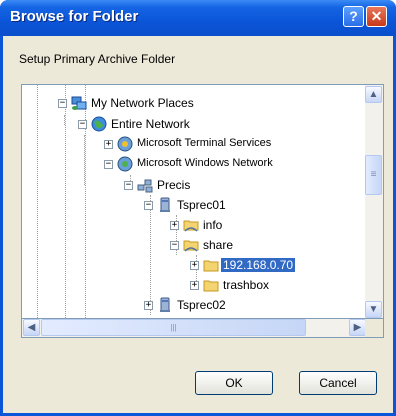 Image resolution: width=396 pixels, height=416 pixels. Describe the element at coordinates (234, 383) in the screenshot. I see `ok-button: OK` at that location.